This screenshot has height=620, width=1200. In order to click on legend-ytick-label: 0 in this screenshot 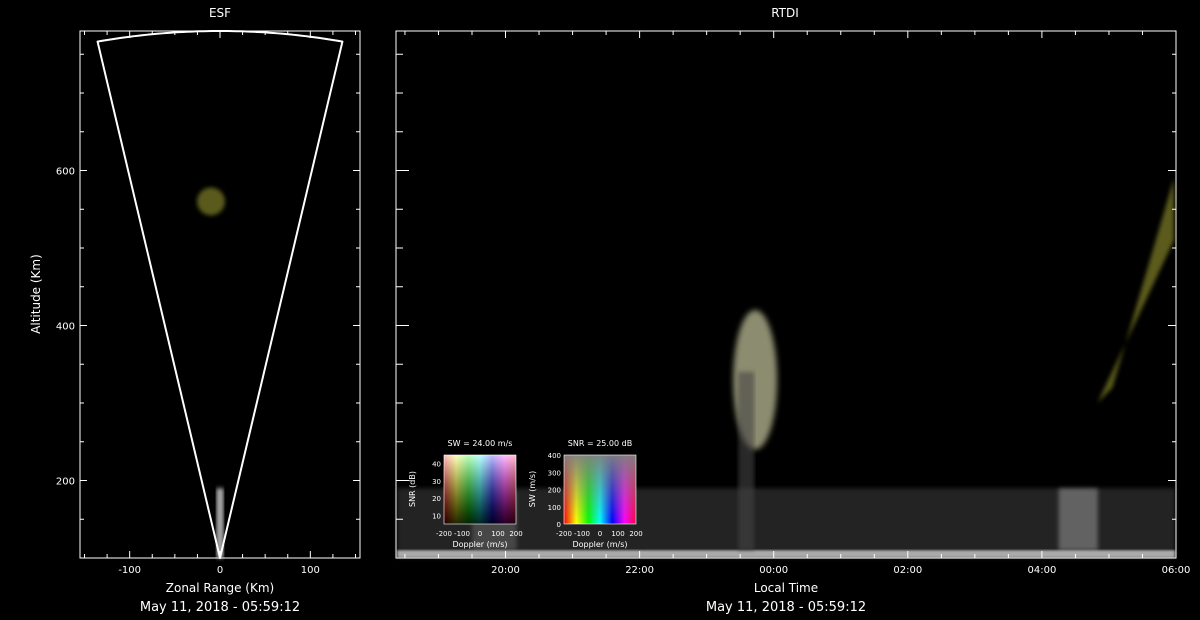, I will do `click(559, 525)`.